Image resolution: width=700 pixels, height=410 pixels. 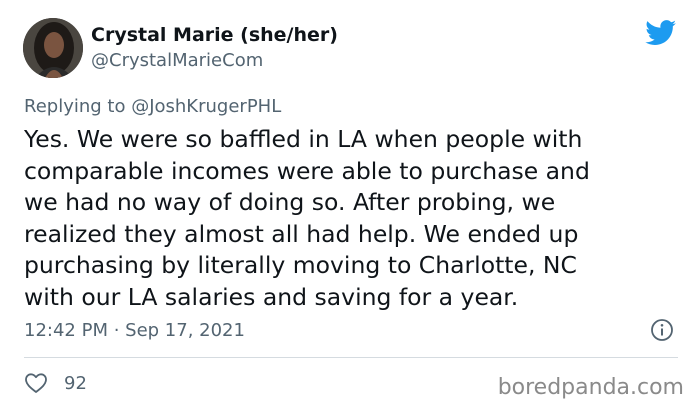 What do you see at coordinates (590, 387) in the screenshot?
I see `watermark: boredpanda.com` at bounding box center [590, 387].